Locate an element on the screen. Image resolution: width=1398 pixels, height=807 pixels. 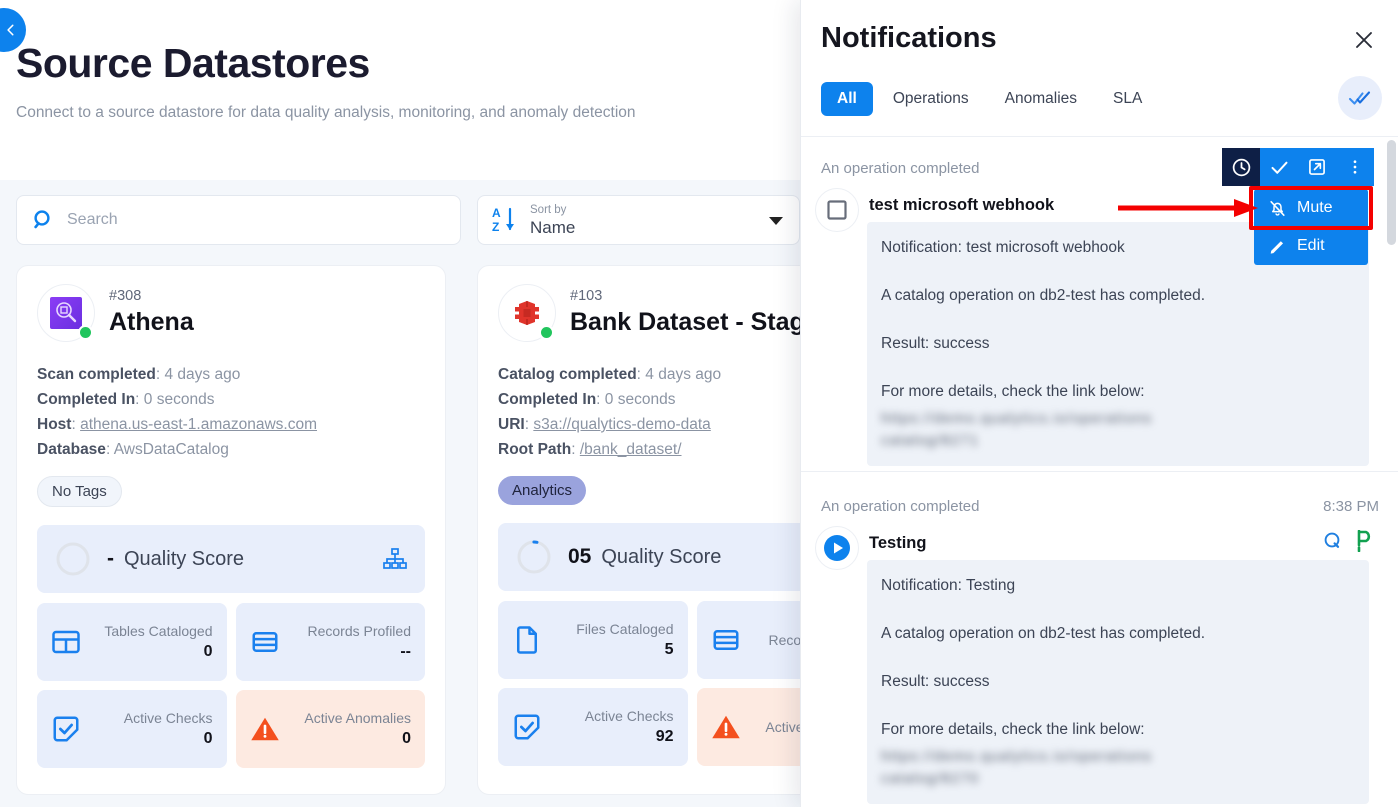
page-title: Source Datastores is located at coordinates (193, 63).